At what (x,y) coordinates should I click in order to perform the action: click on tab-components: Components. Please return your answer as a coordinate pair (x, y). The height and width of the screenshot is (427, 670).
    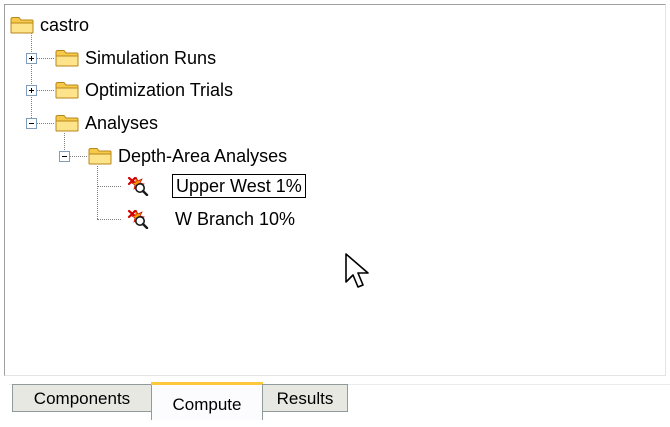
    Looking at the image, I should click on (82, 398).